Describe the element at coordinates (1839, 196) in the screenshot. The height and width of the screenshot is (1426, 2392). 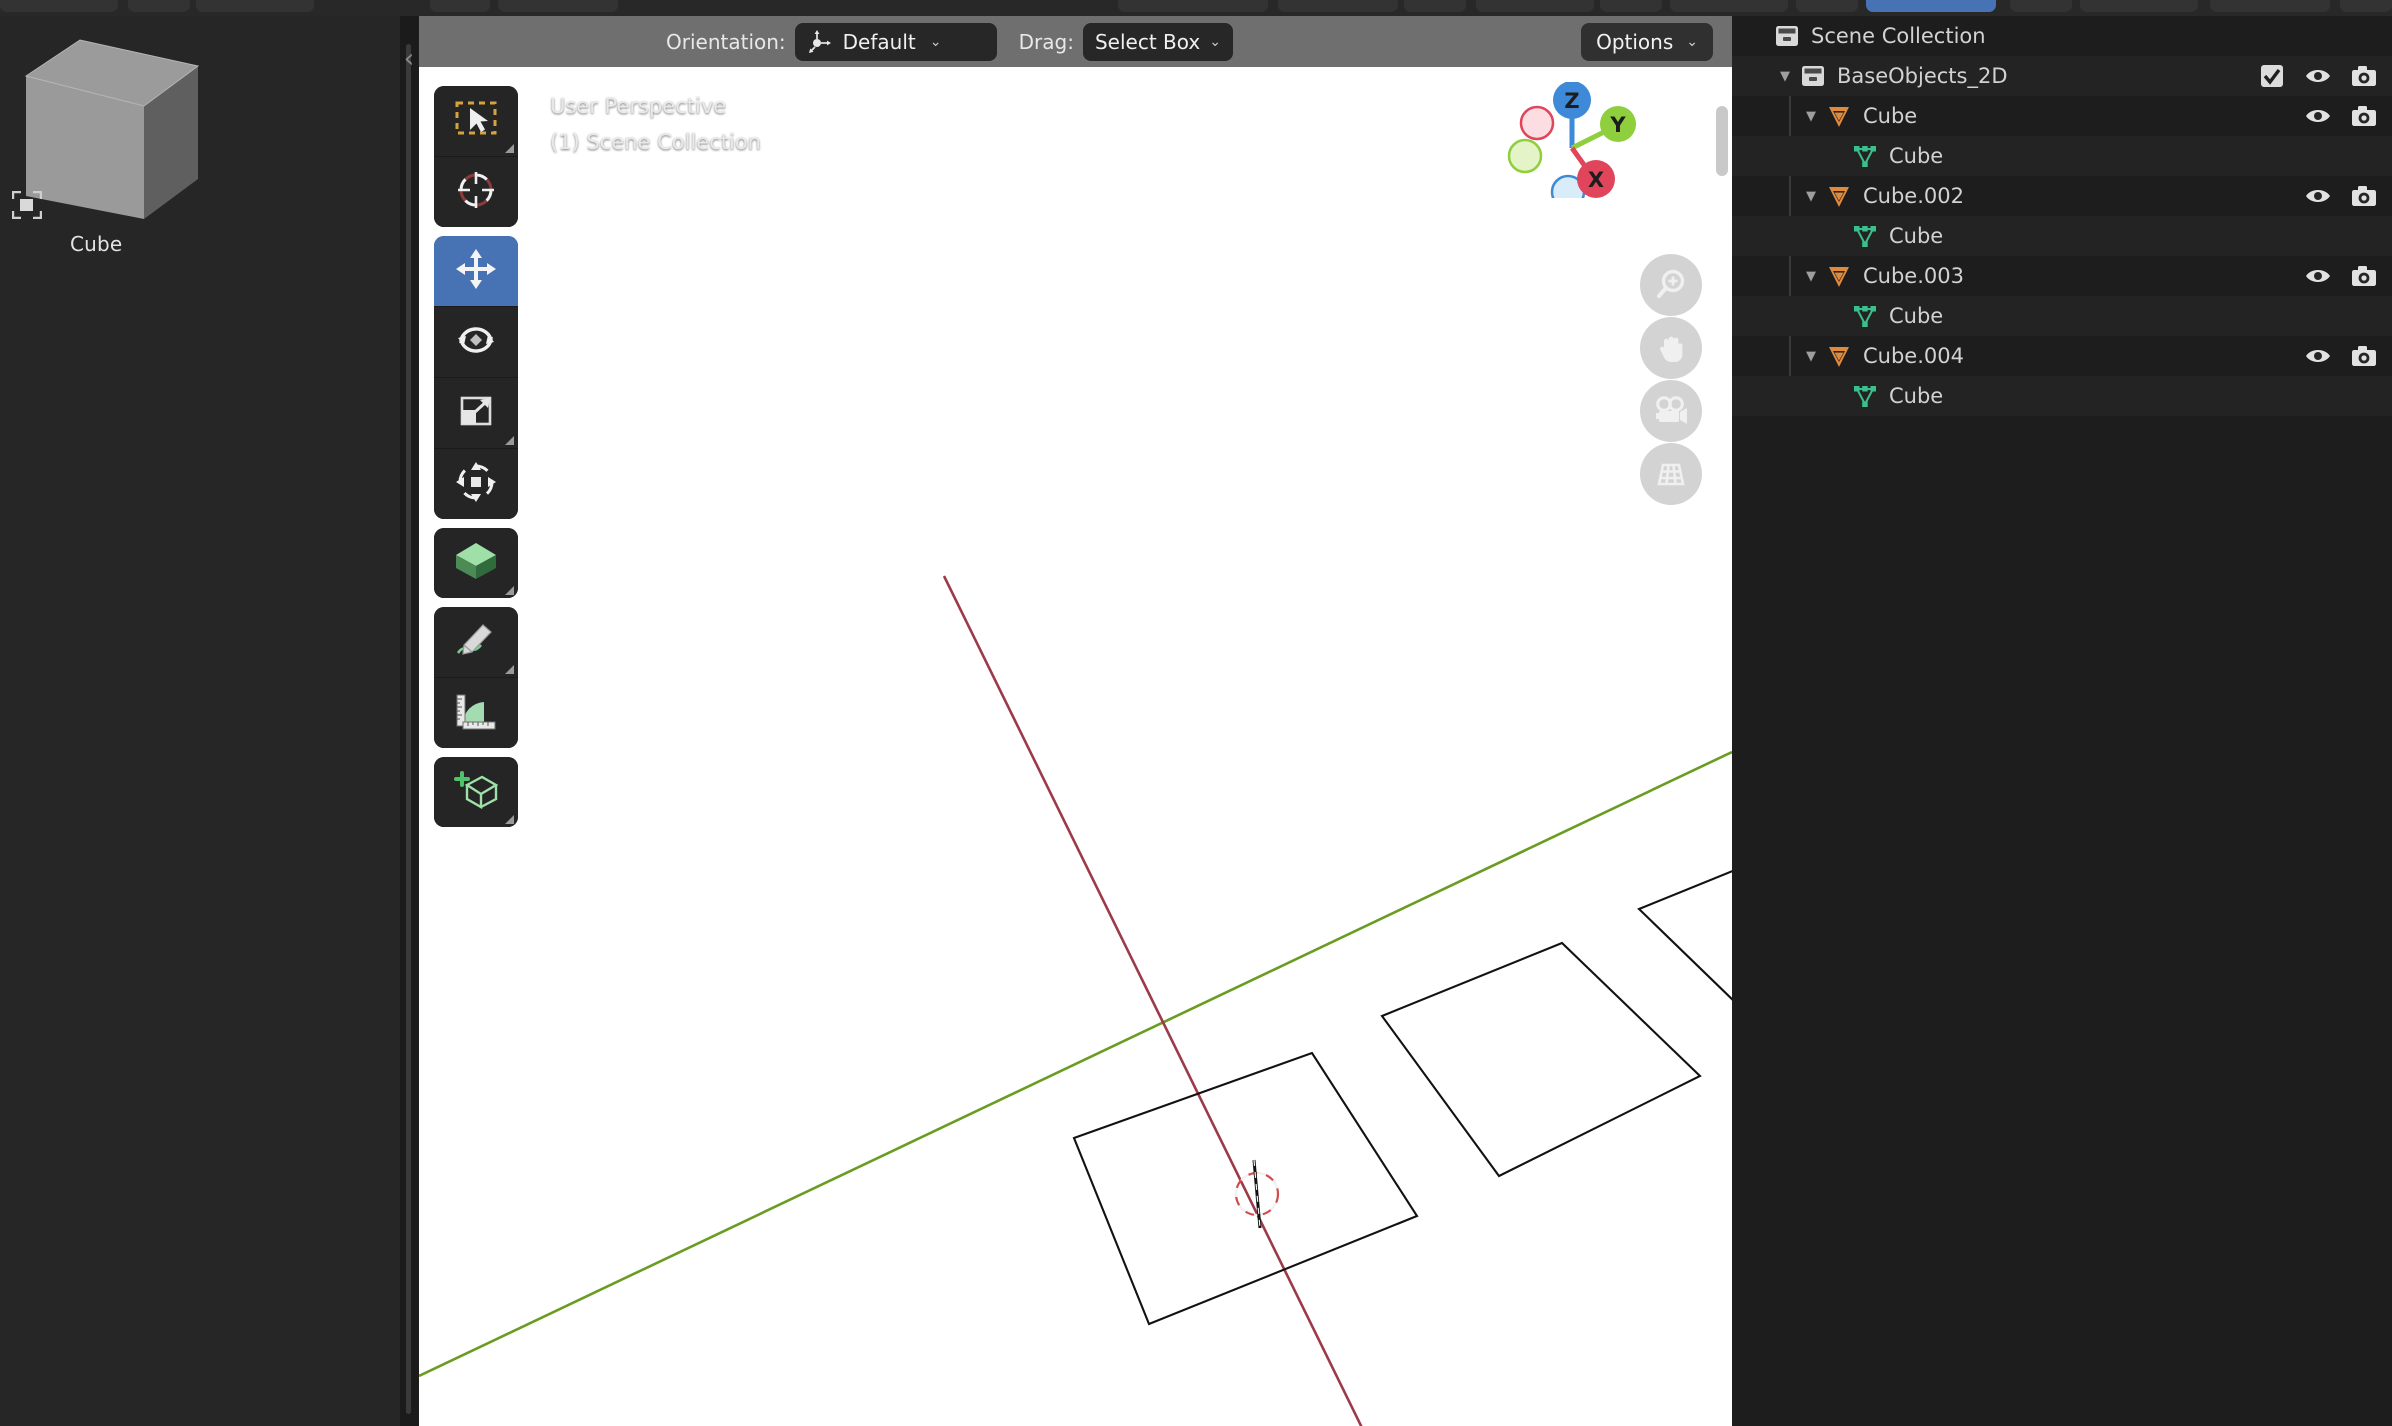
I see `object-mesh-icon` at that location.